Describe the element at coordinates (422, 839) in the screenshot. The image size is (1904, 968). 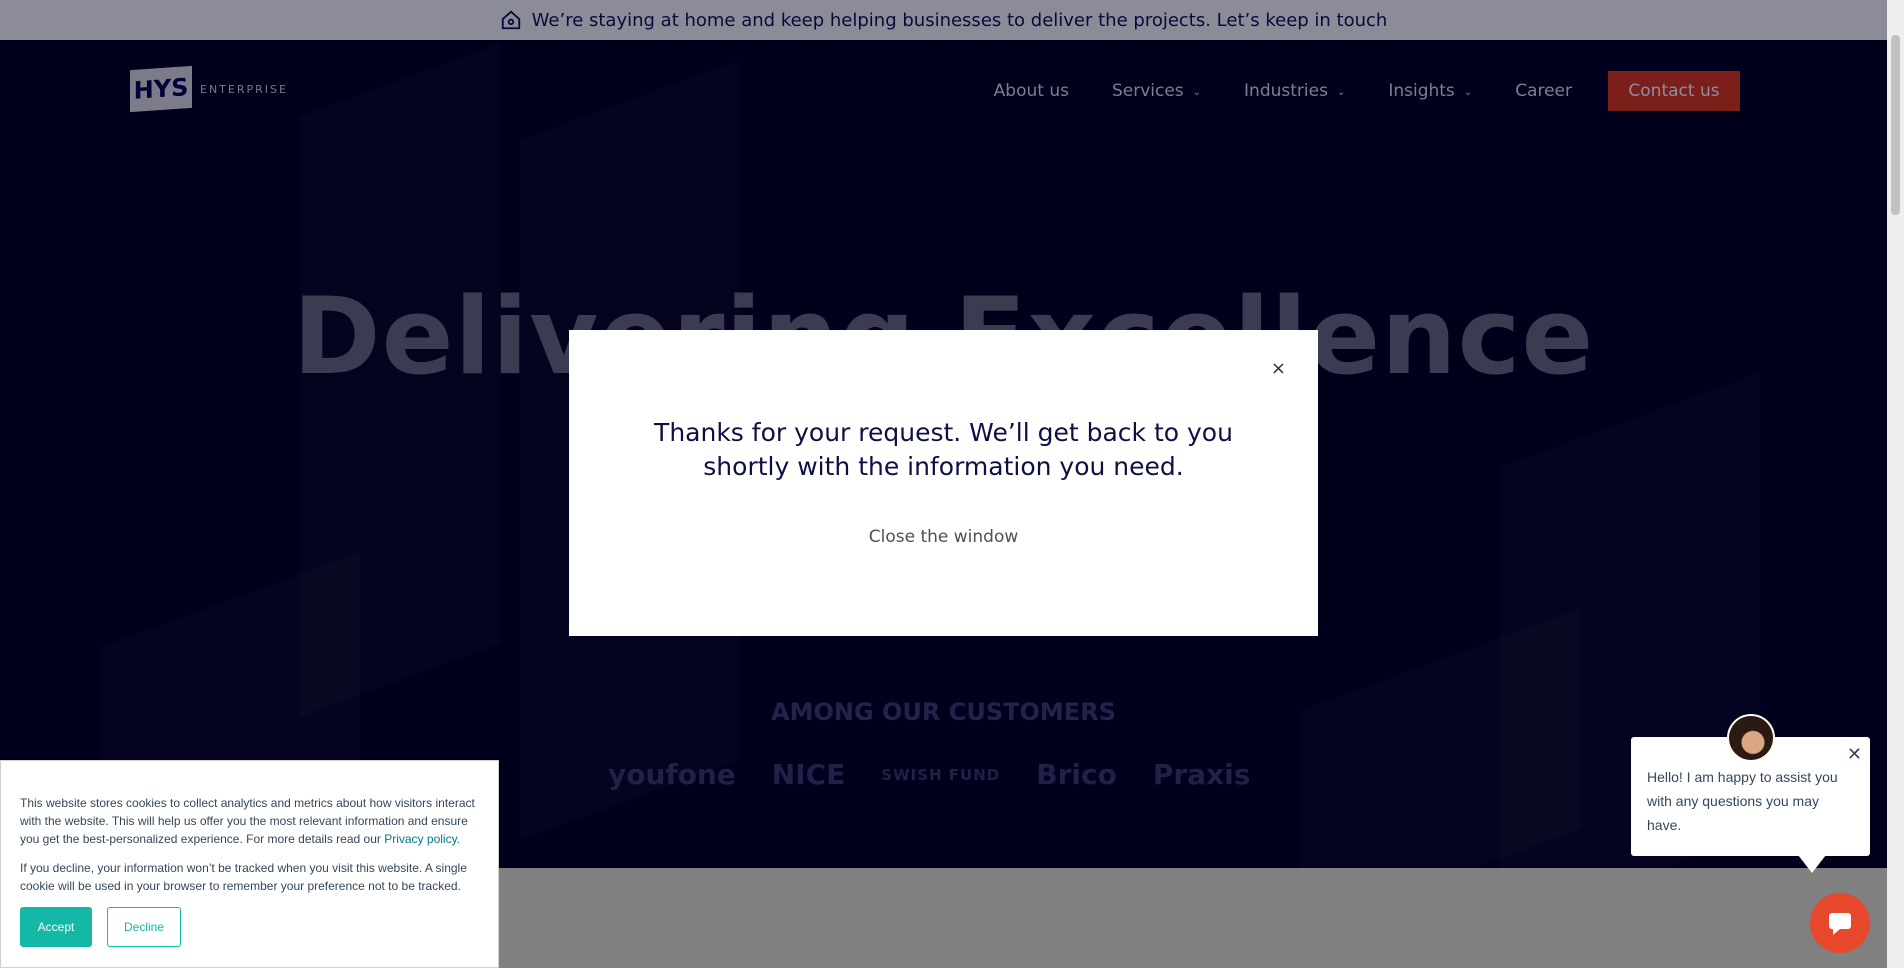
I see `privacy-policy-link: Privacy policy.` at that location.